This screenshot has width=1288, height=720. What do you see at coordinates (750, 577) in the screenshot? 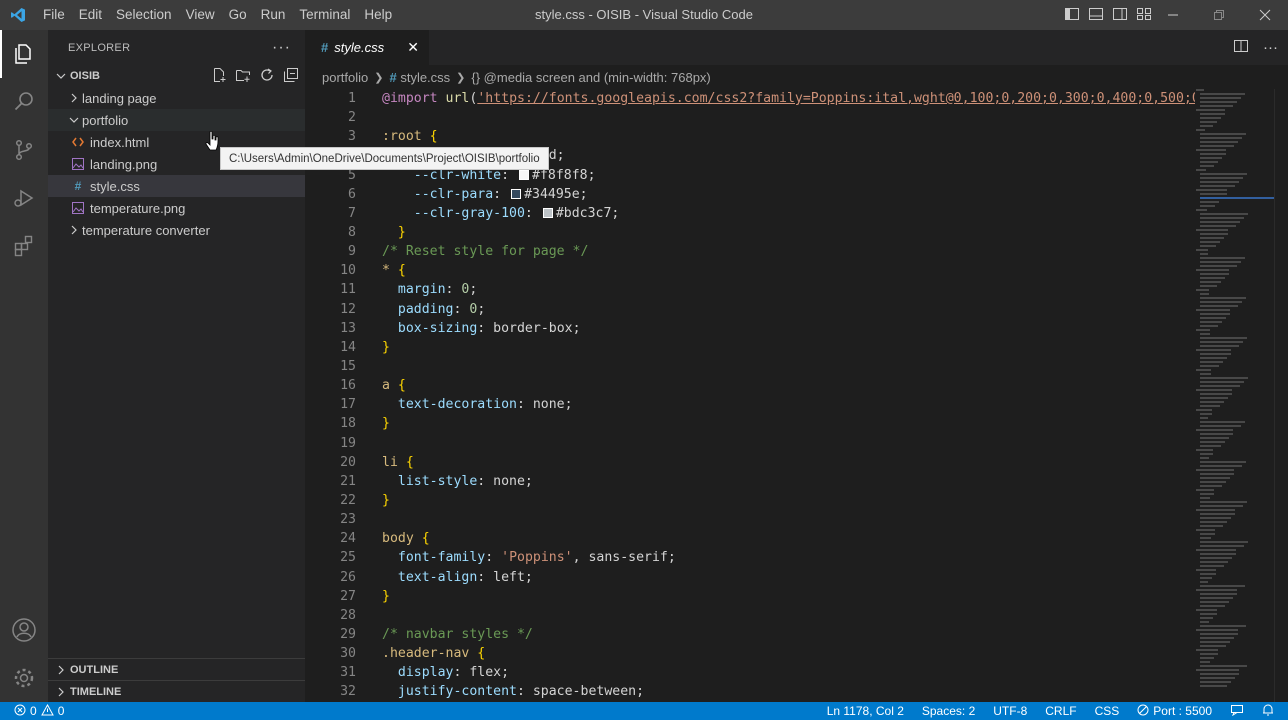
I see `code-line: 26 text-align: left;` at bounding box center [750, 577].